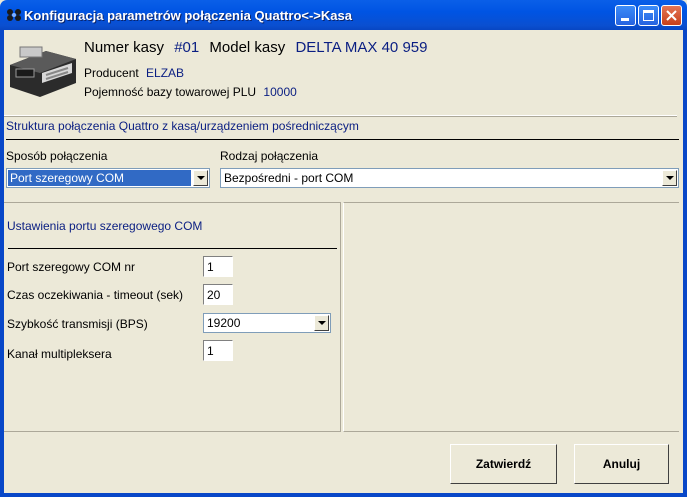 This screenshot has width=687, height=497. I want to click on plu-label: Pojemność bazy towarowej PLU, so click(170, 92).